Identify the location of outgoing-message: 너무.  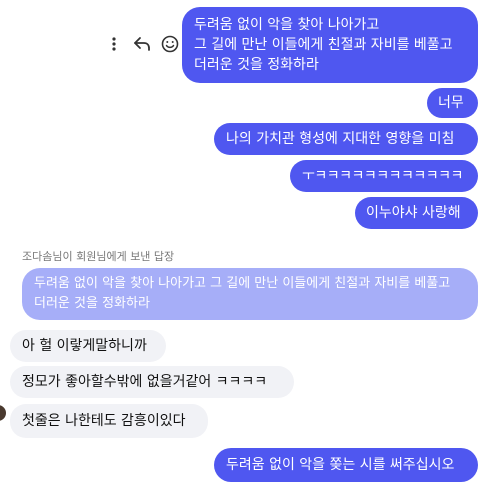
(452, 103).